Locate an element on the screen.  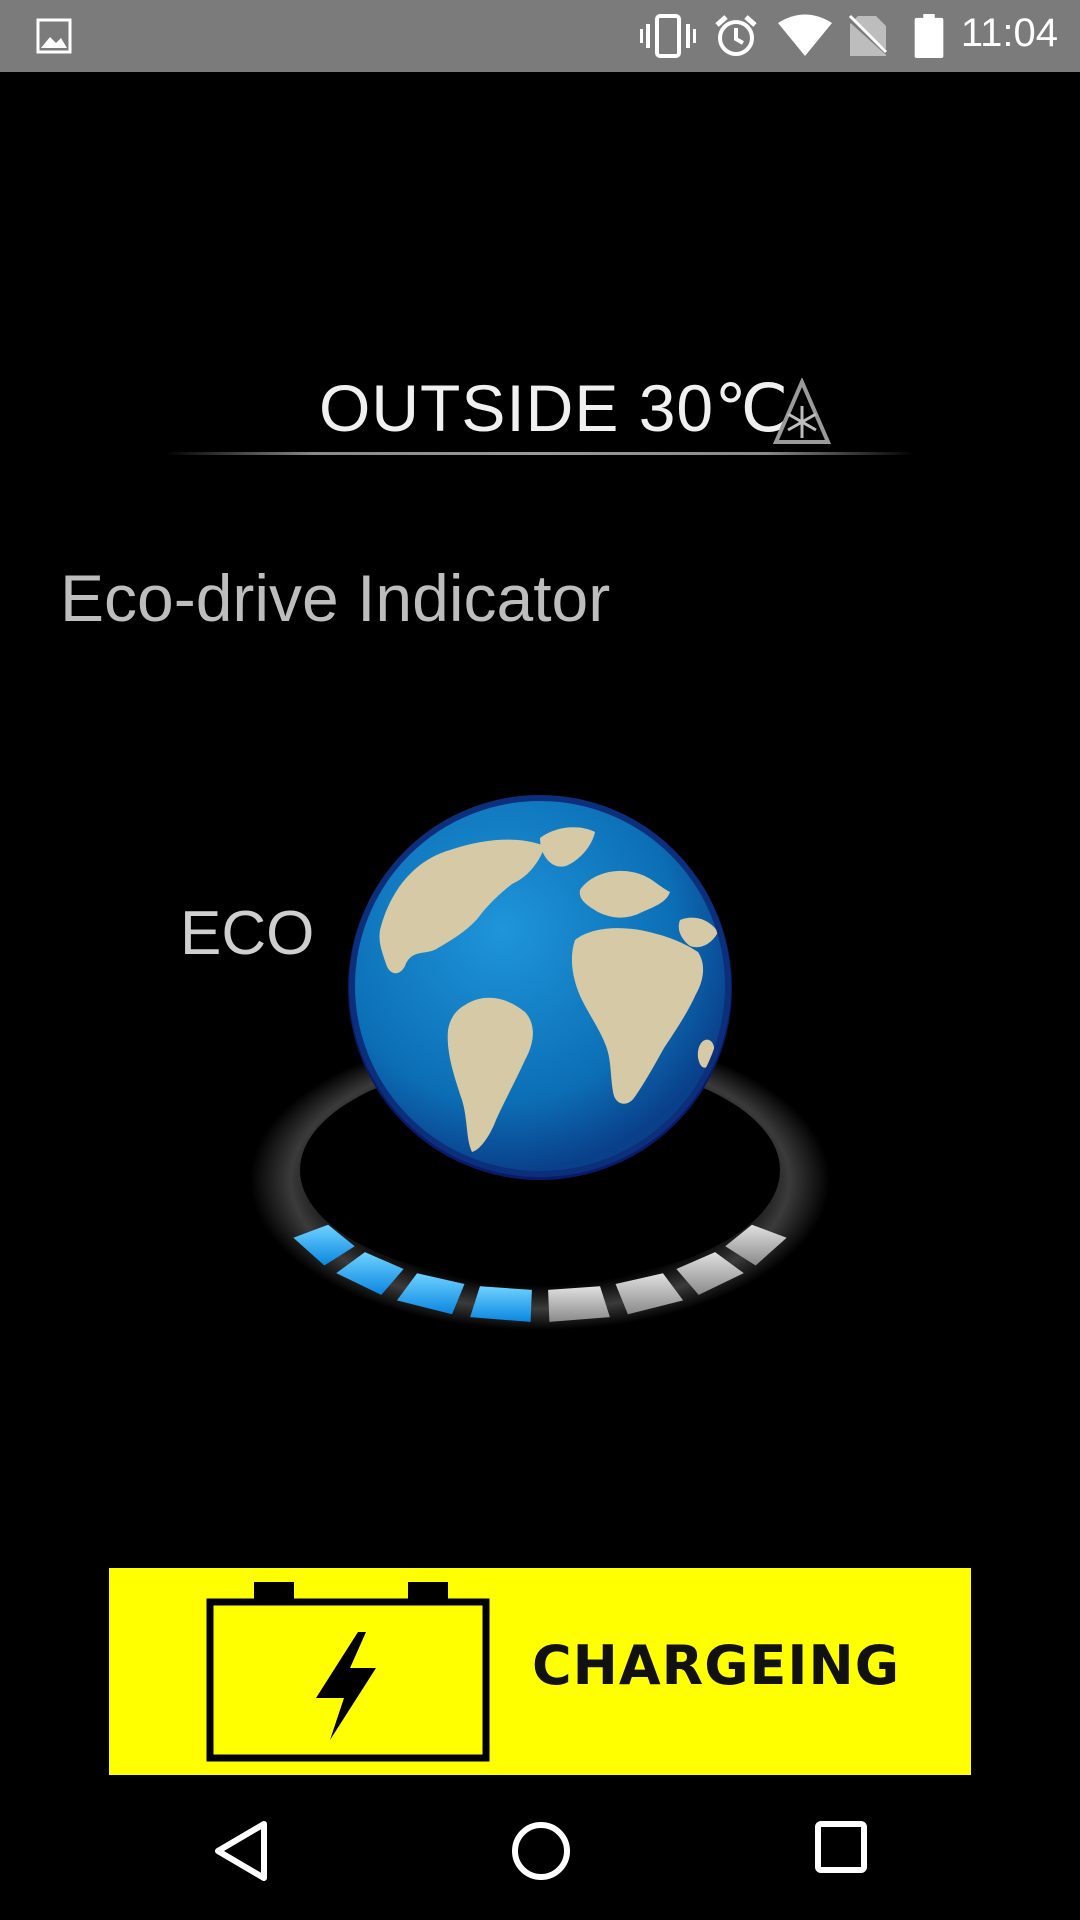
back-icon is located at coordinates (242, 1851).